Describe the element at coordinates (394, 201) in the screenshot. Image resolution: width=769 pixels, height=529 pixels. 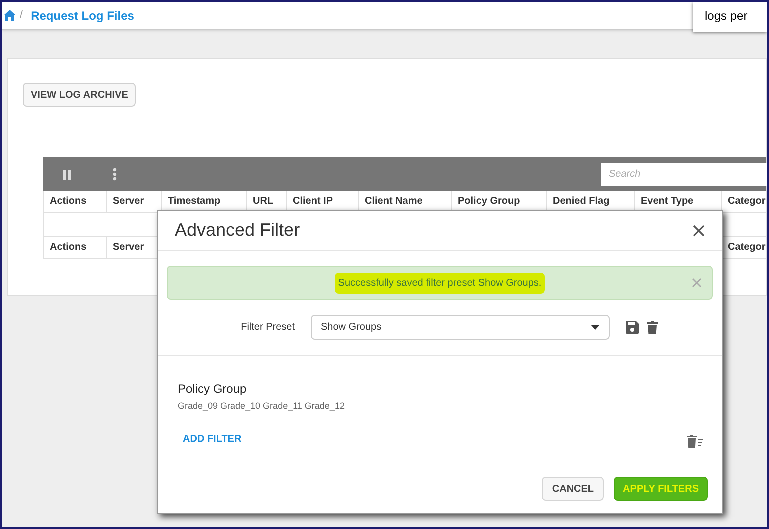
I see `column-header: Client Name` at that location.